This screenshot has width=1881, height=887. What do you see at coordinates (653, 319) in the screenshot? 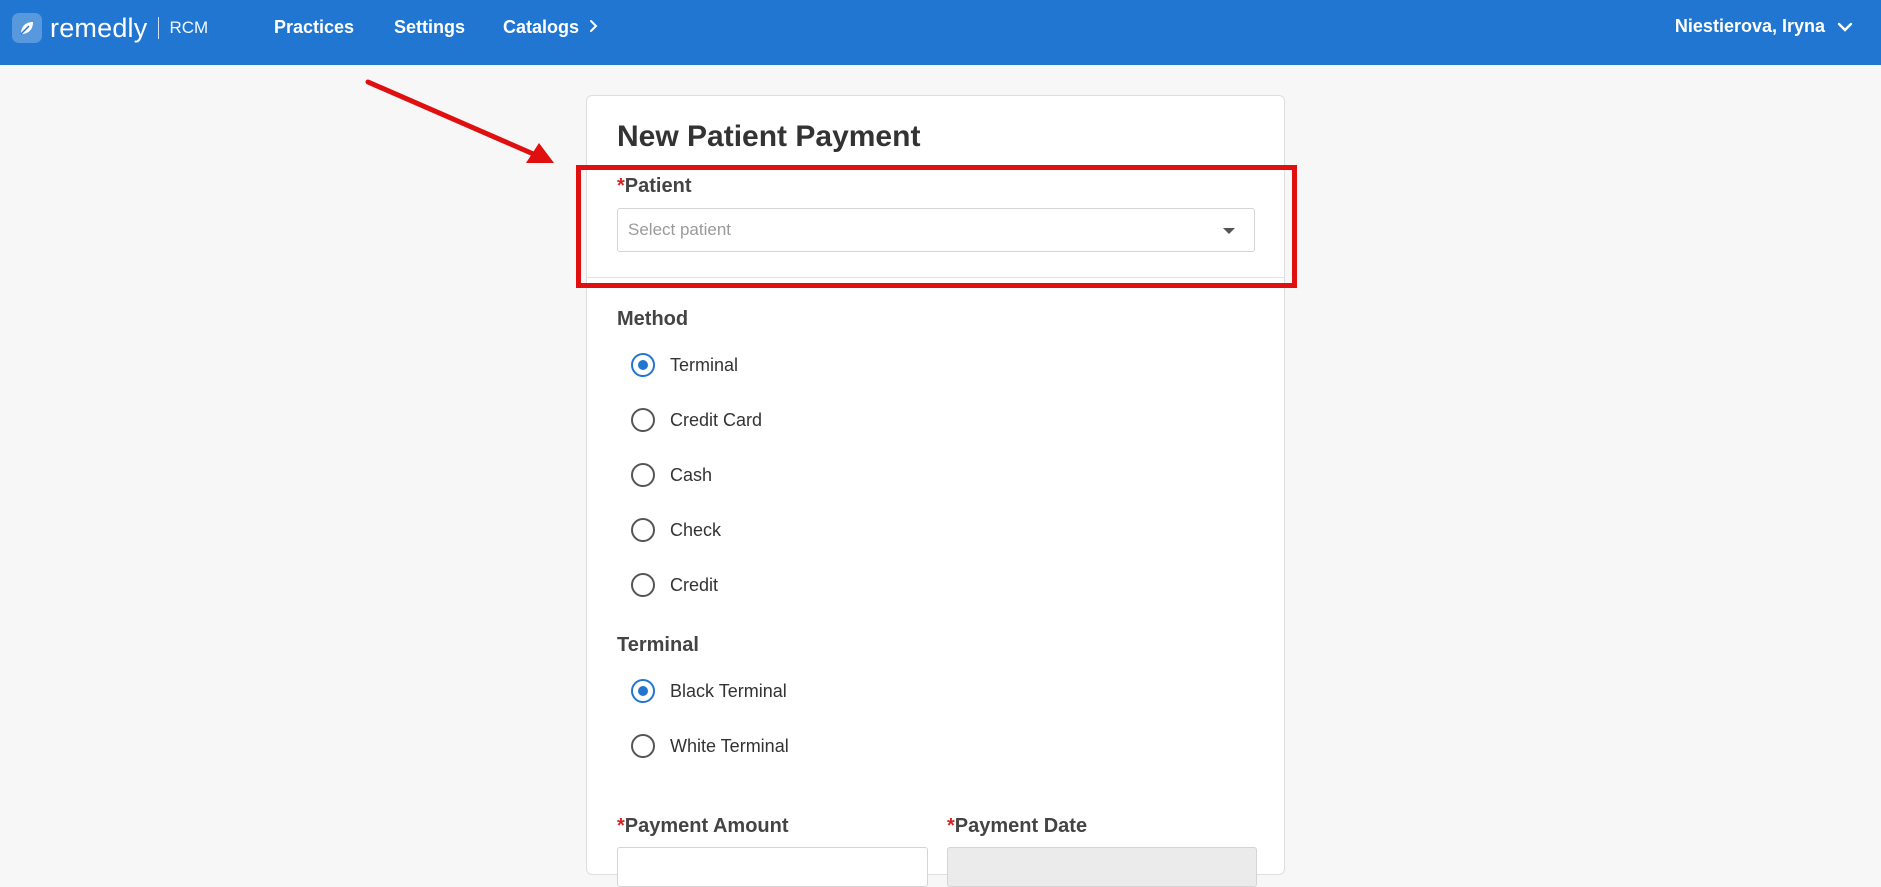
I see `method-label: Method` at bounding box center [653, 319].